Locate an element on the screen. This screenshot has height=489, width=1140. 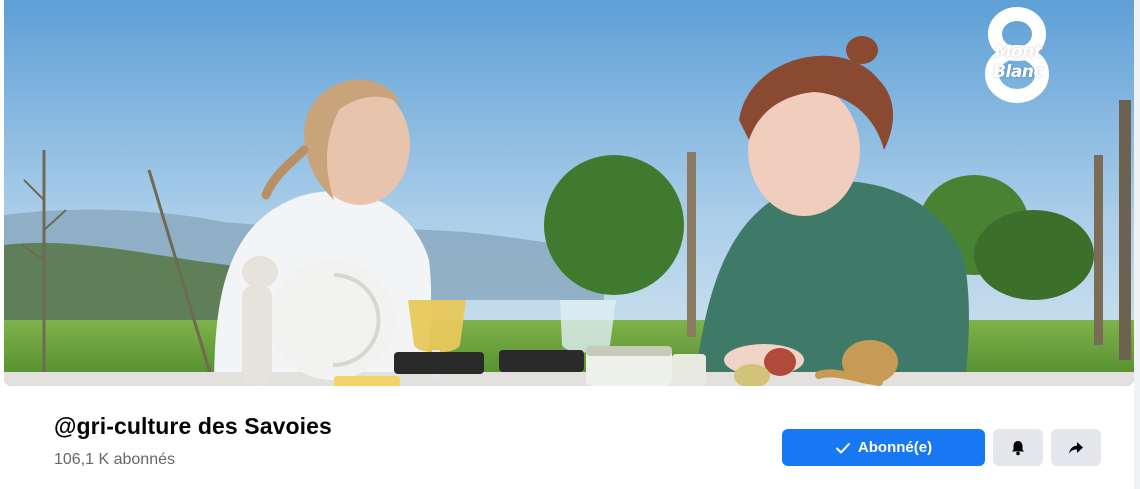
logo-text: Mont Blanc is located at coordinates (1018, 62).